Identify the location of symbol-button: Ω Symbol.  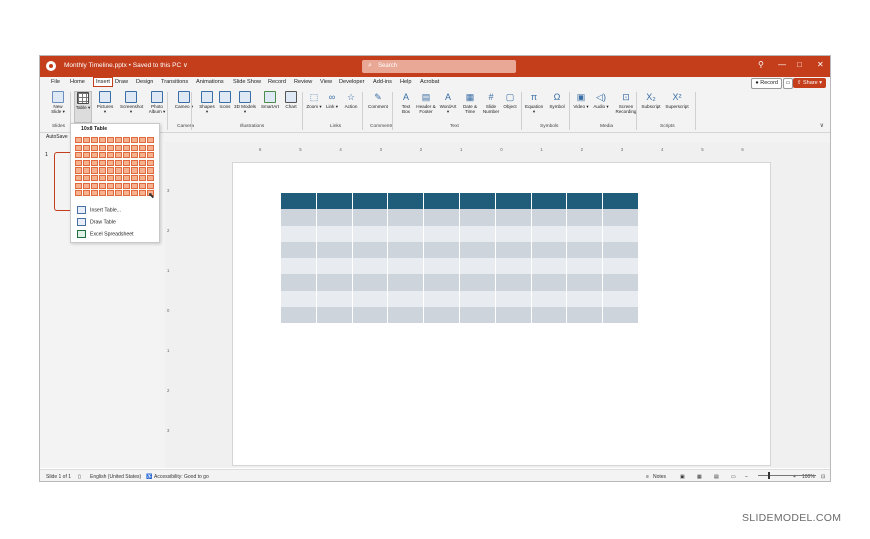
(557, 100).